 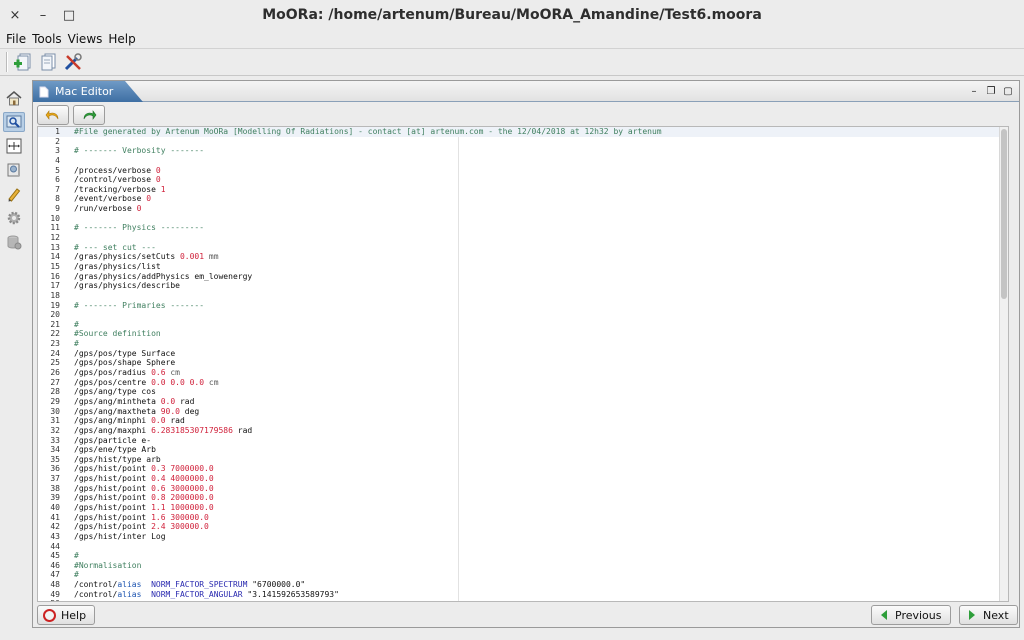 What do you see at coordinates (66, 615) in the screenshot?
I see `help-button: Help` at bounding box center [66, 615].